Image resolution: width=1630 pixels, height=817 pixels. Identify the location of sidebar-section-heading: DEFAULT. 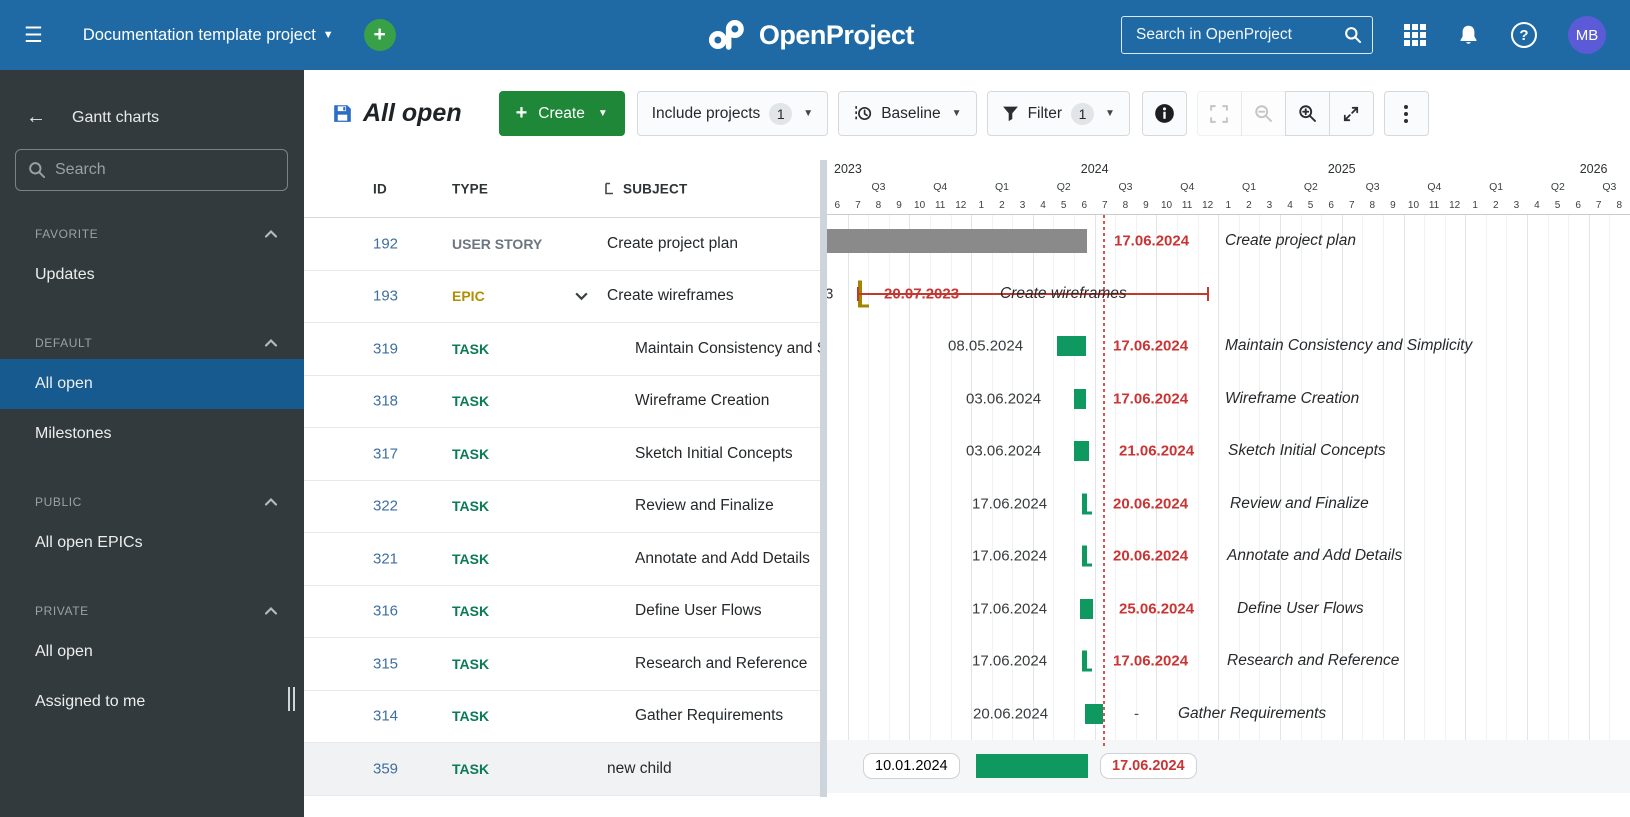
(152, 343).